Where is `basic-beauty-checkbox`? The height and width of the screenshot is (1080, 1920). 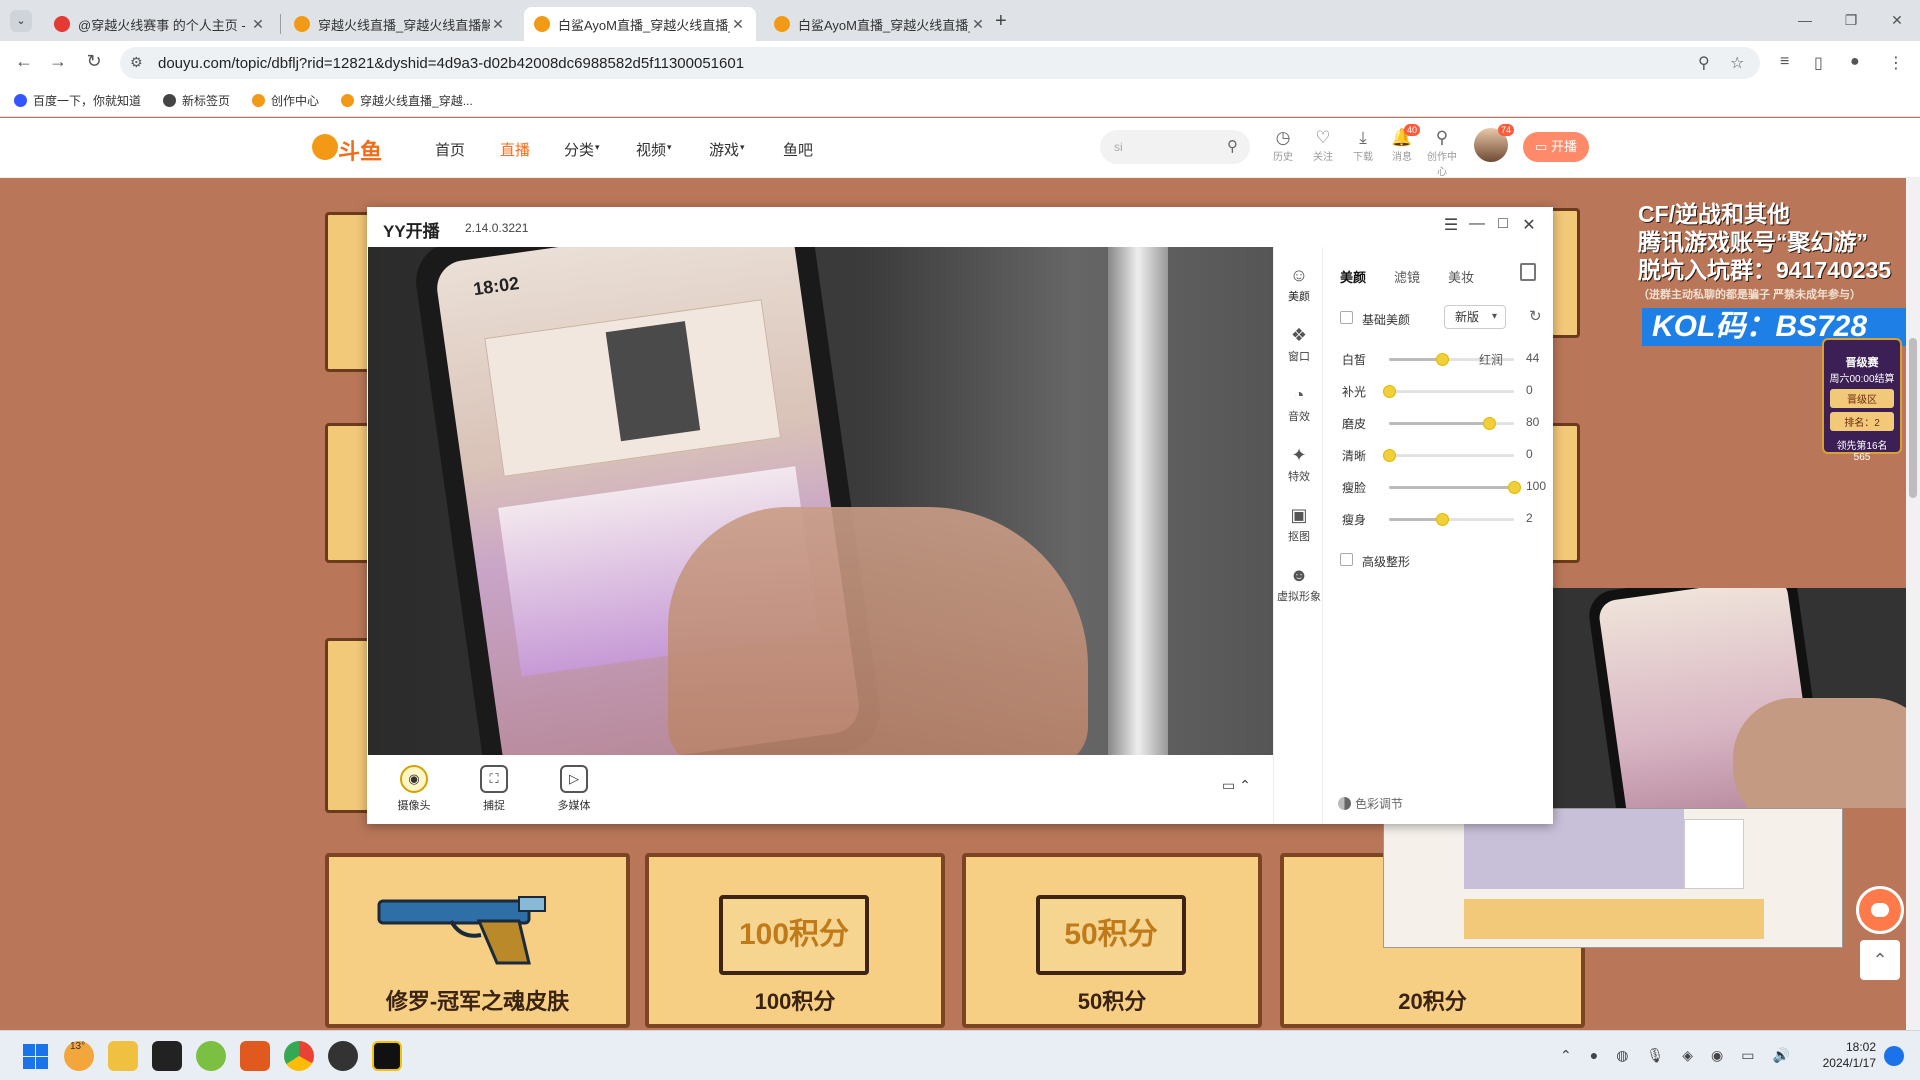 basic-beauty-checkbox is located at coordinates (1346, 317).